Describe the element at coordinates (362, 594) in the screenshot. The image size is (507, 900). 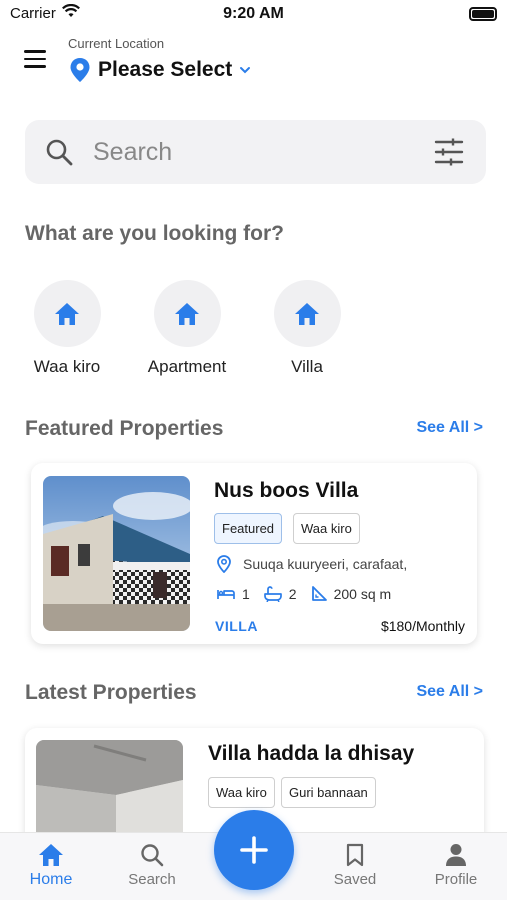
I see `area-value: 200 sq m` at that location.